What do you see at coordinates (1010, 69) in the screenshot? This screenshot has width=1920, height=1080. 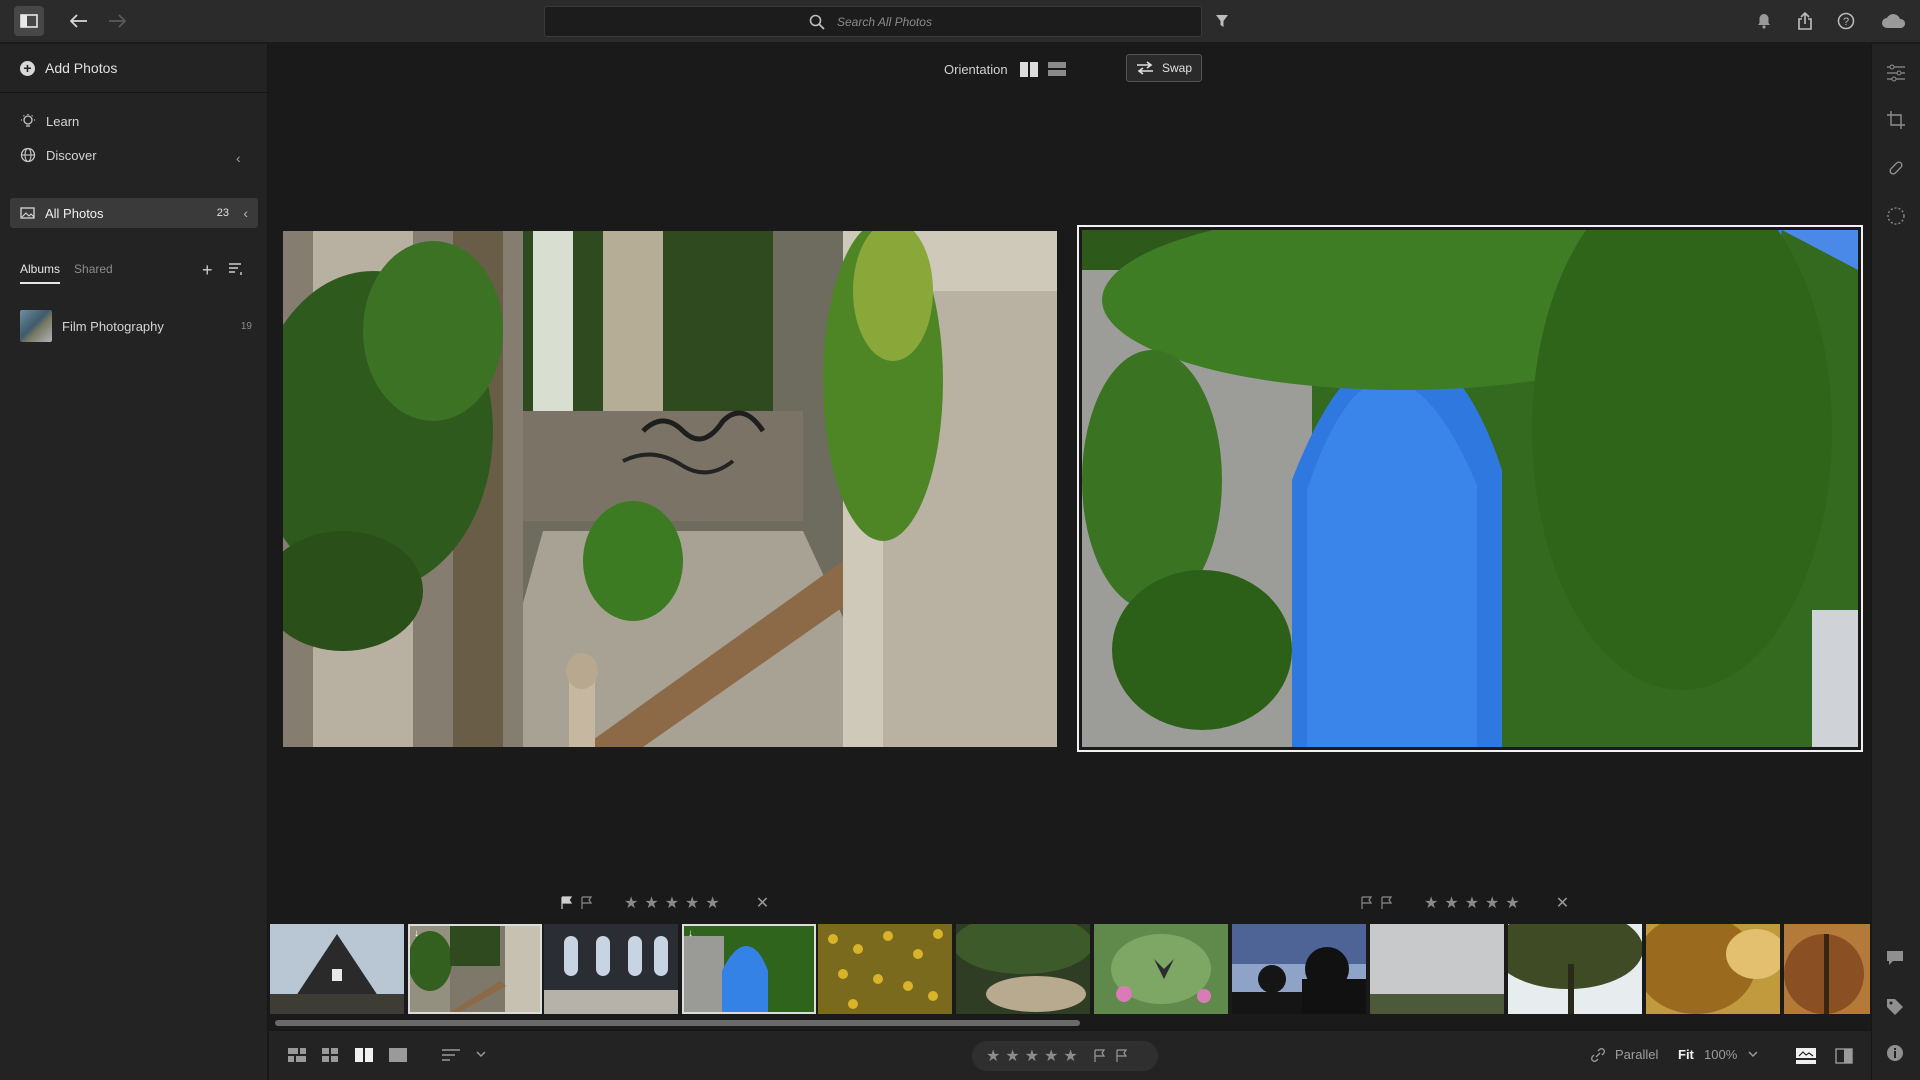 I see `compare-toolbar: Orientation` at bounding box center [1010, 69].